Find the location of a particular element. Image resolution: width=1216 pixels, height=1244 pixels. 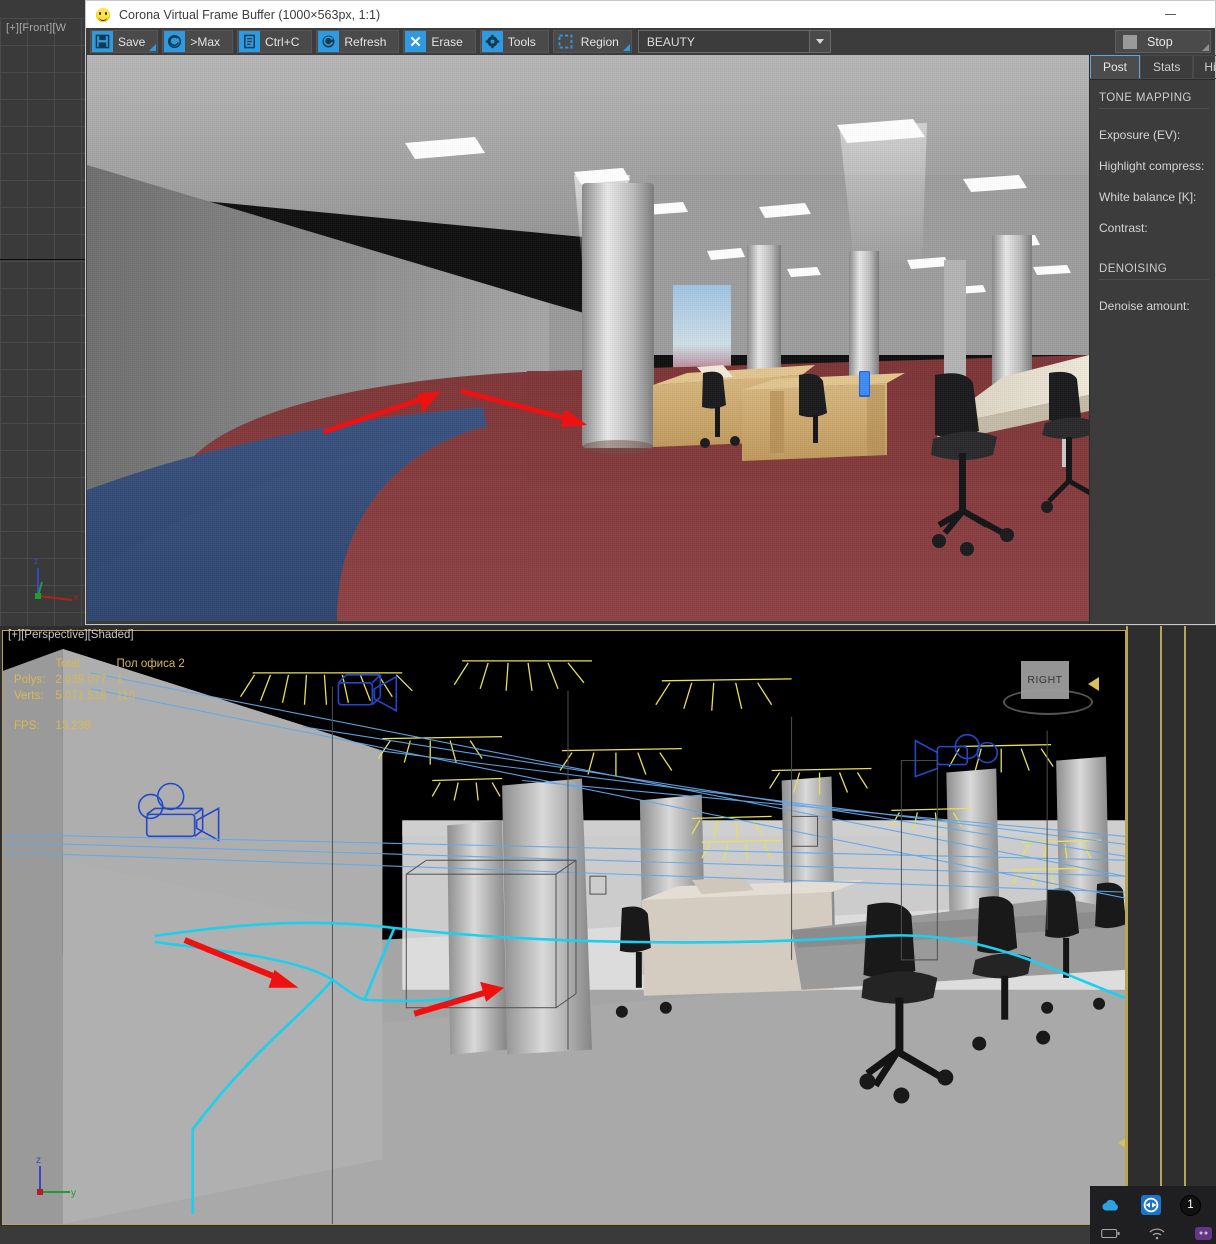

field-row-denoise-amount: Denoise amount: is located at coordinates (1157, 306).